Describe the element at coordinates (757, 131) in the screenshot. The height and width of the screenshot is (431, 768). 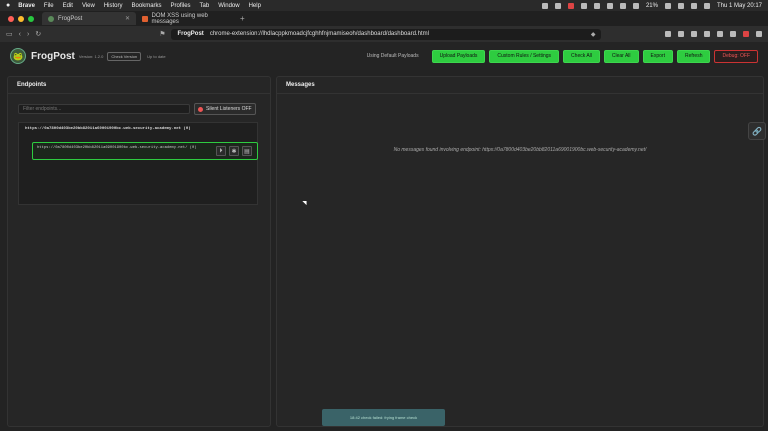
I see `link-icon: 🔗` at that location.